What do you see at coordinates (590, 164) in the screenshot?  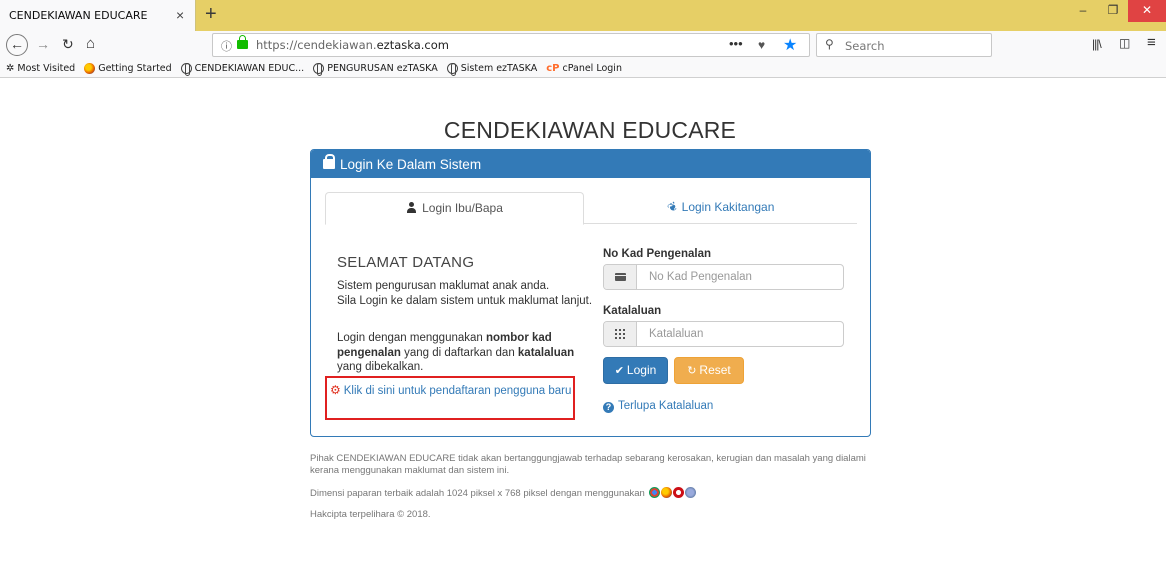 I see `panel-header: Login Ke Dalam Sistem` at bounding box center [590, 164].